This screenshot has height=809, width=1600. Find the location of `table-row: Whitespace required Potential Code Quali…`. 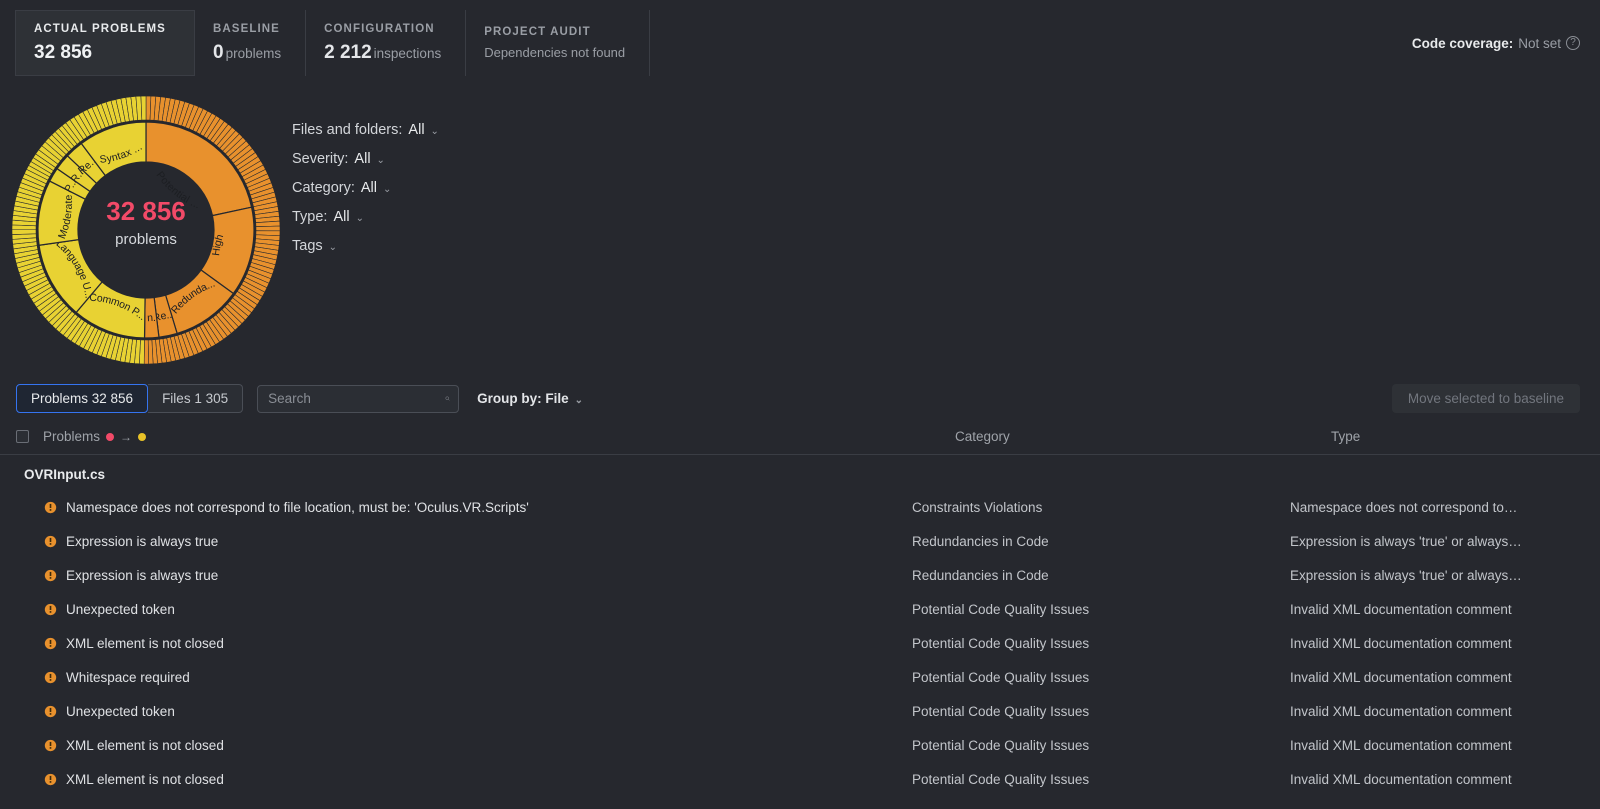

table-row: Whitespace required Potential Code Quali… is located at coordinates (800, 677).